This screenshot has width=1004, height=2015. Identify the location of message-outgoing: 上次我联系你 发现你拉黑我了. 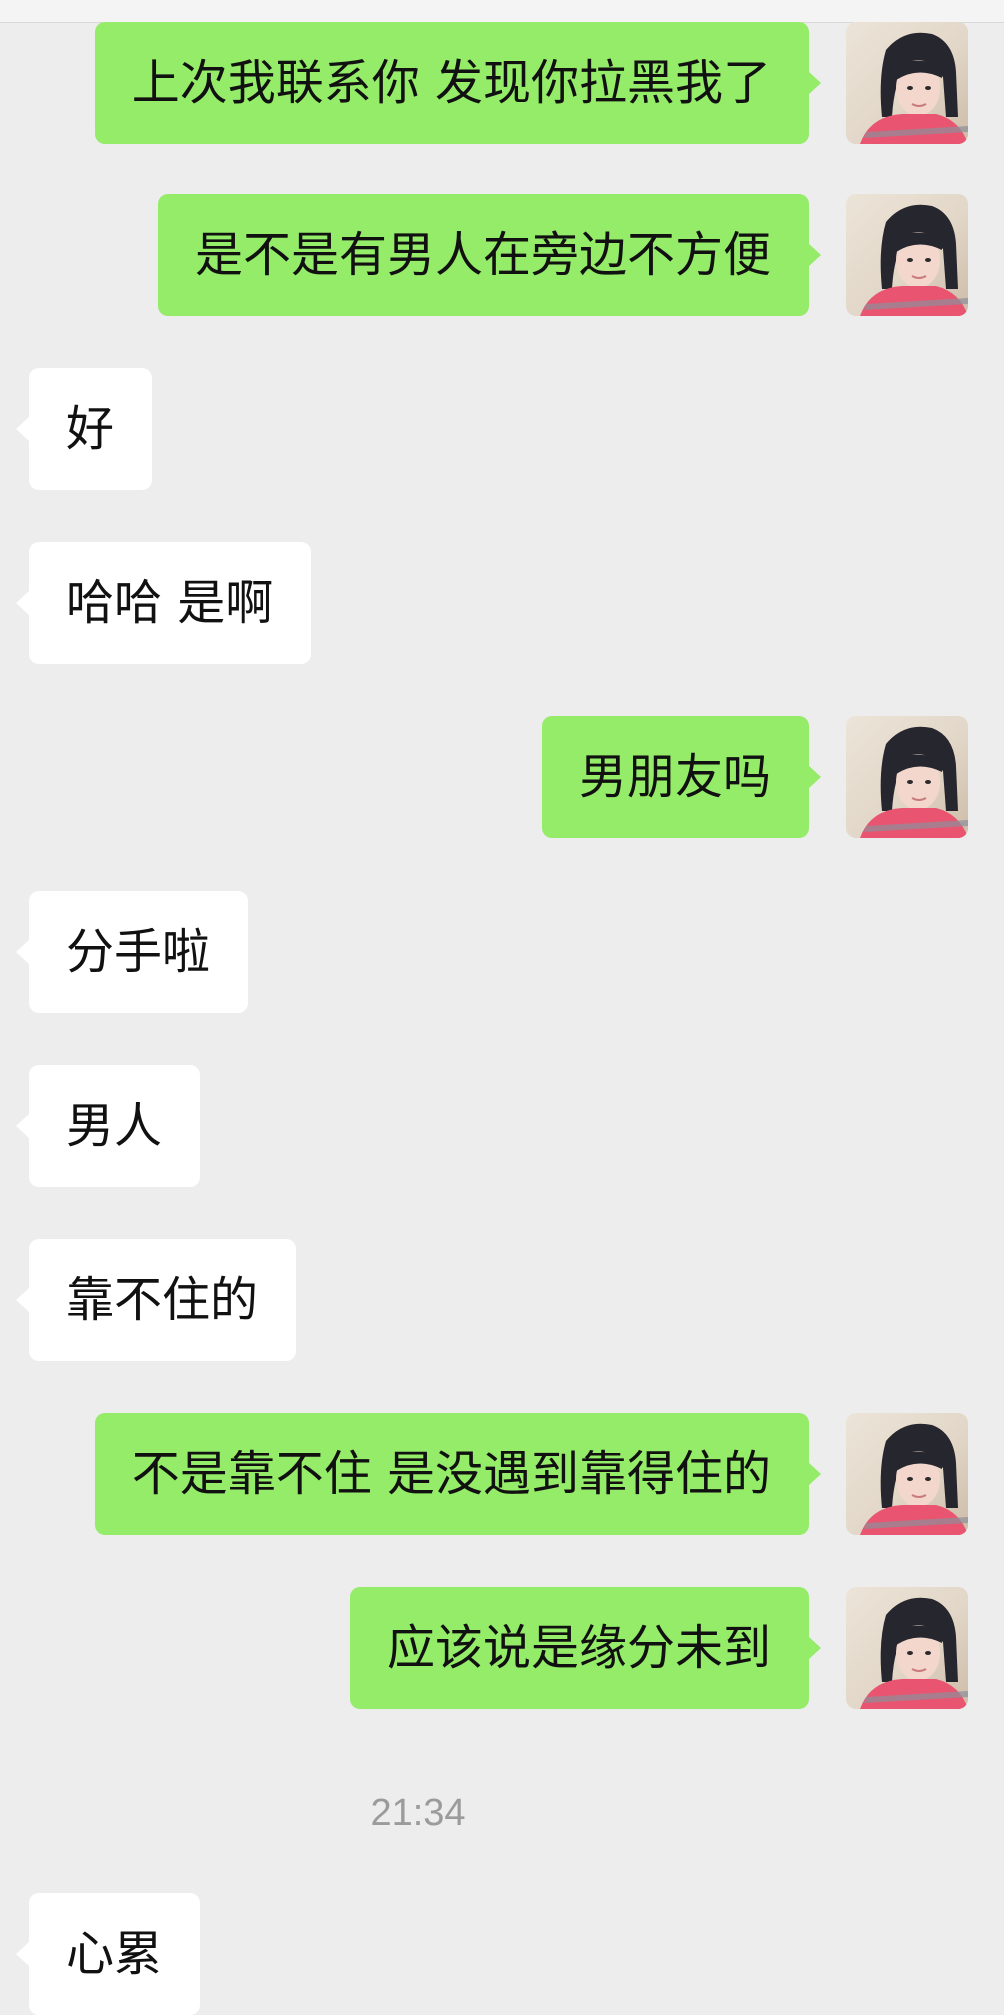
(502, 83).